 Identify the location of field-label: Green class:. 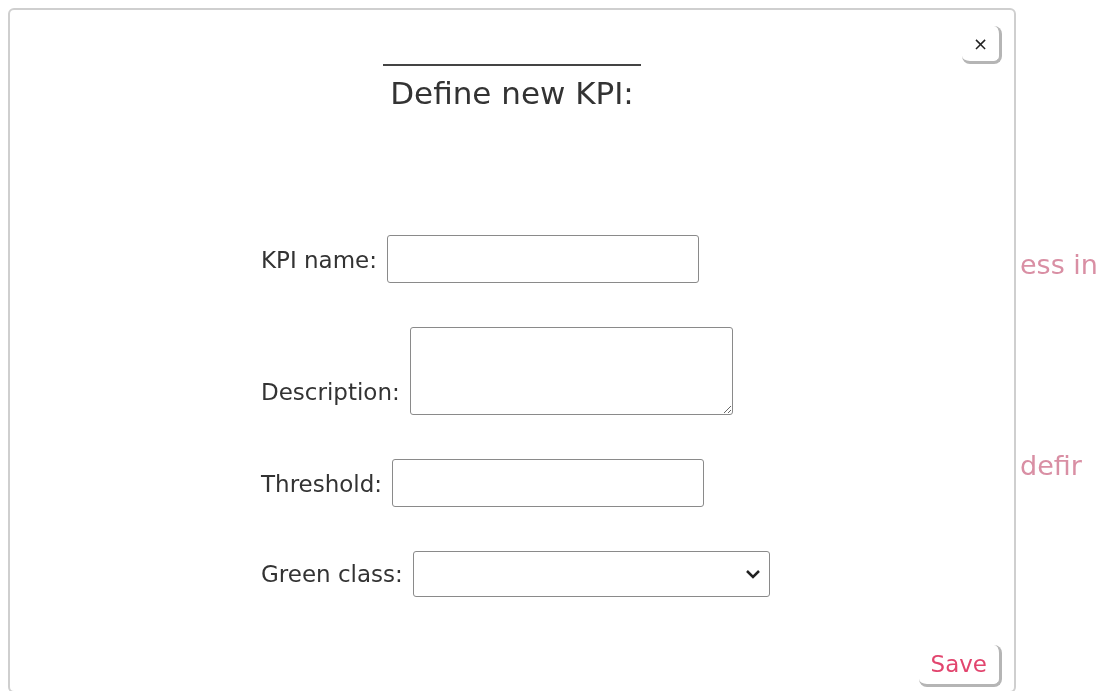
(332, 574).